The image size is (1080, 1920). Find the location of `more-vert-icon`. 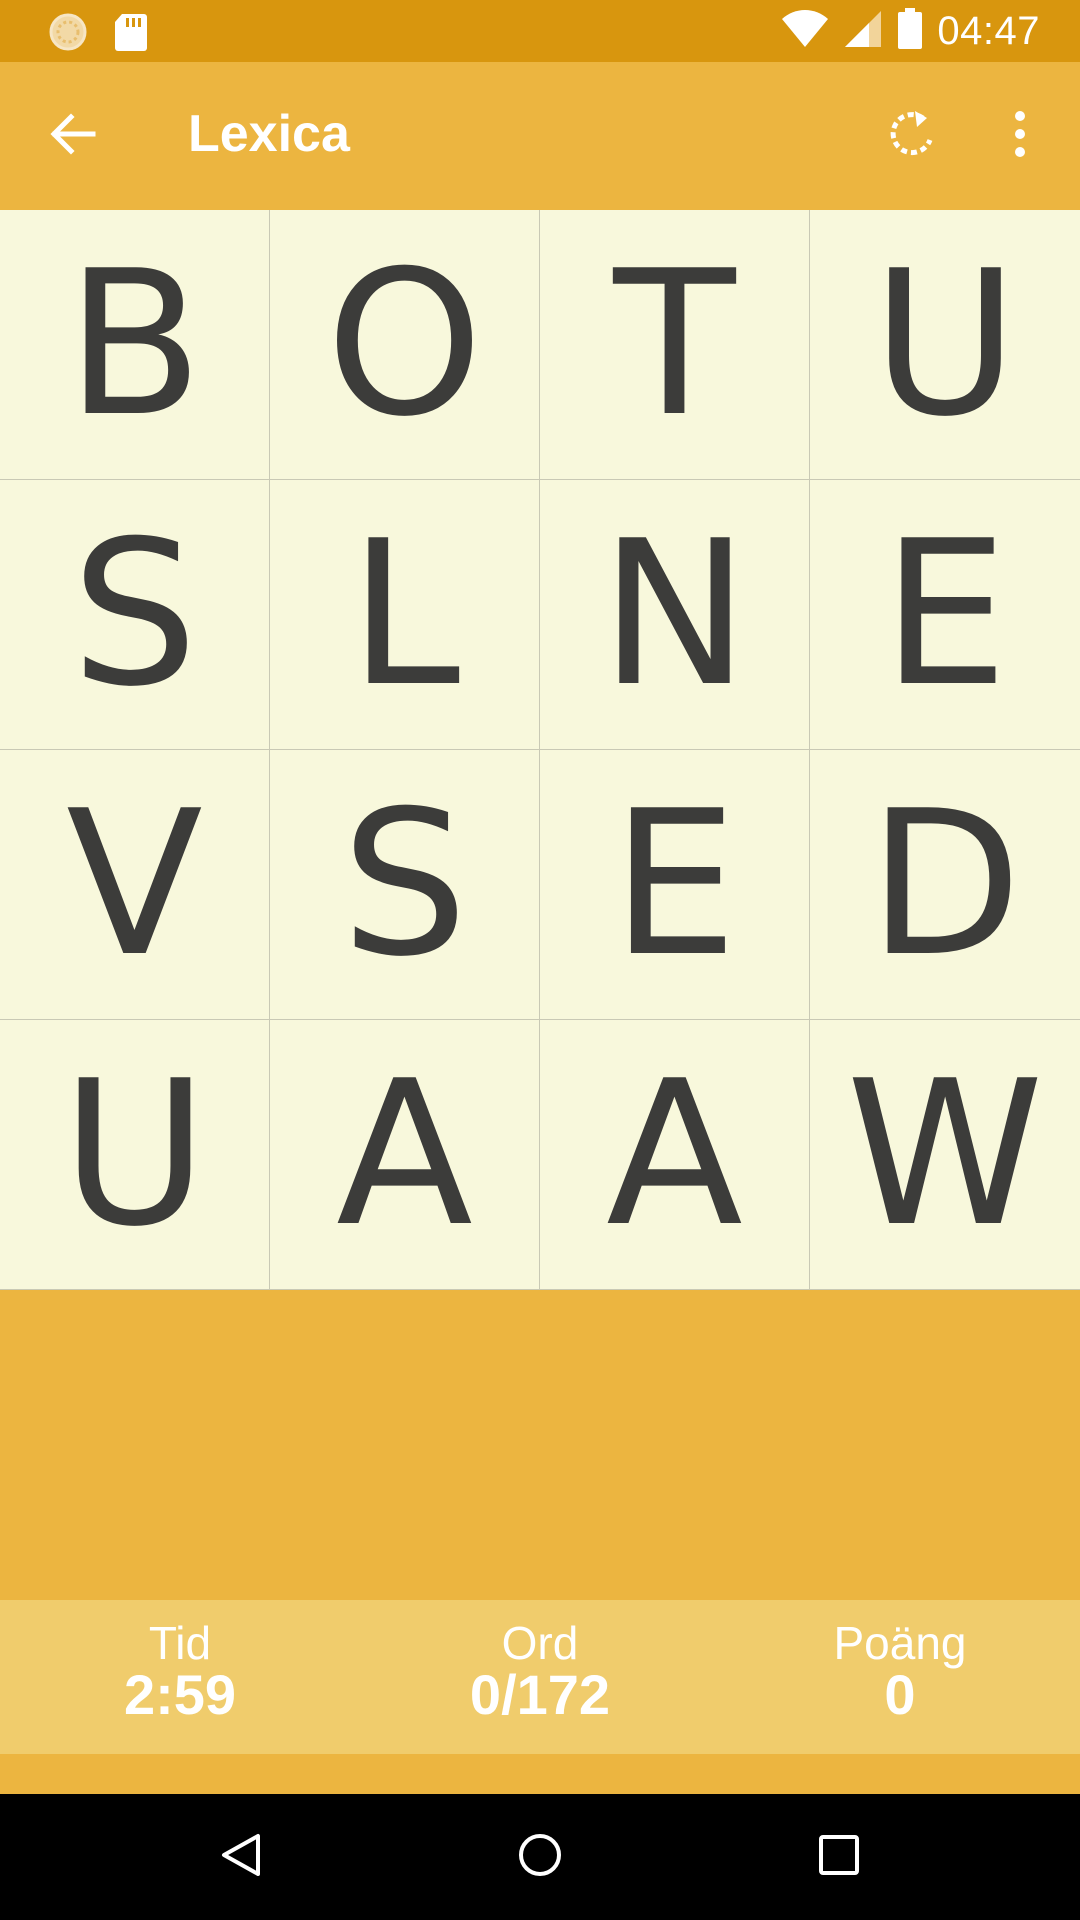

more-vert-icon is located at coordinates (1020, 136).